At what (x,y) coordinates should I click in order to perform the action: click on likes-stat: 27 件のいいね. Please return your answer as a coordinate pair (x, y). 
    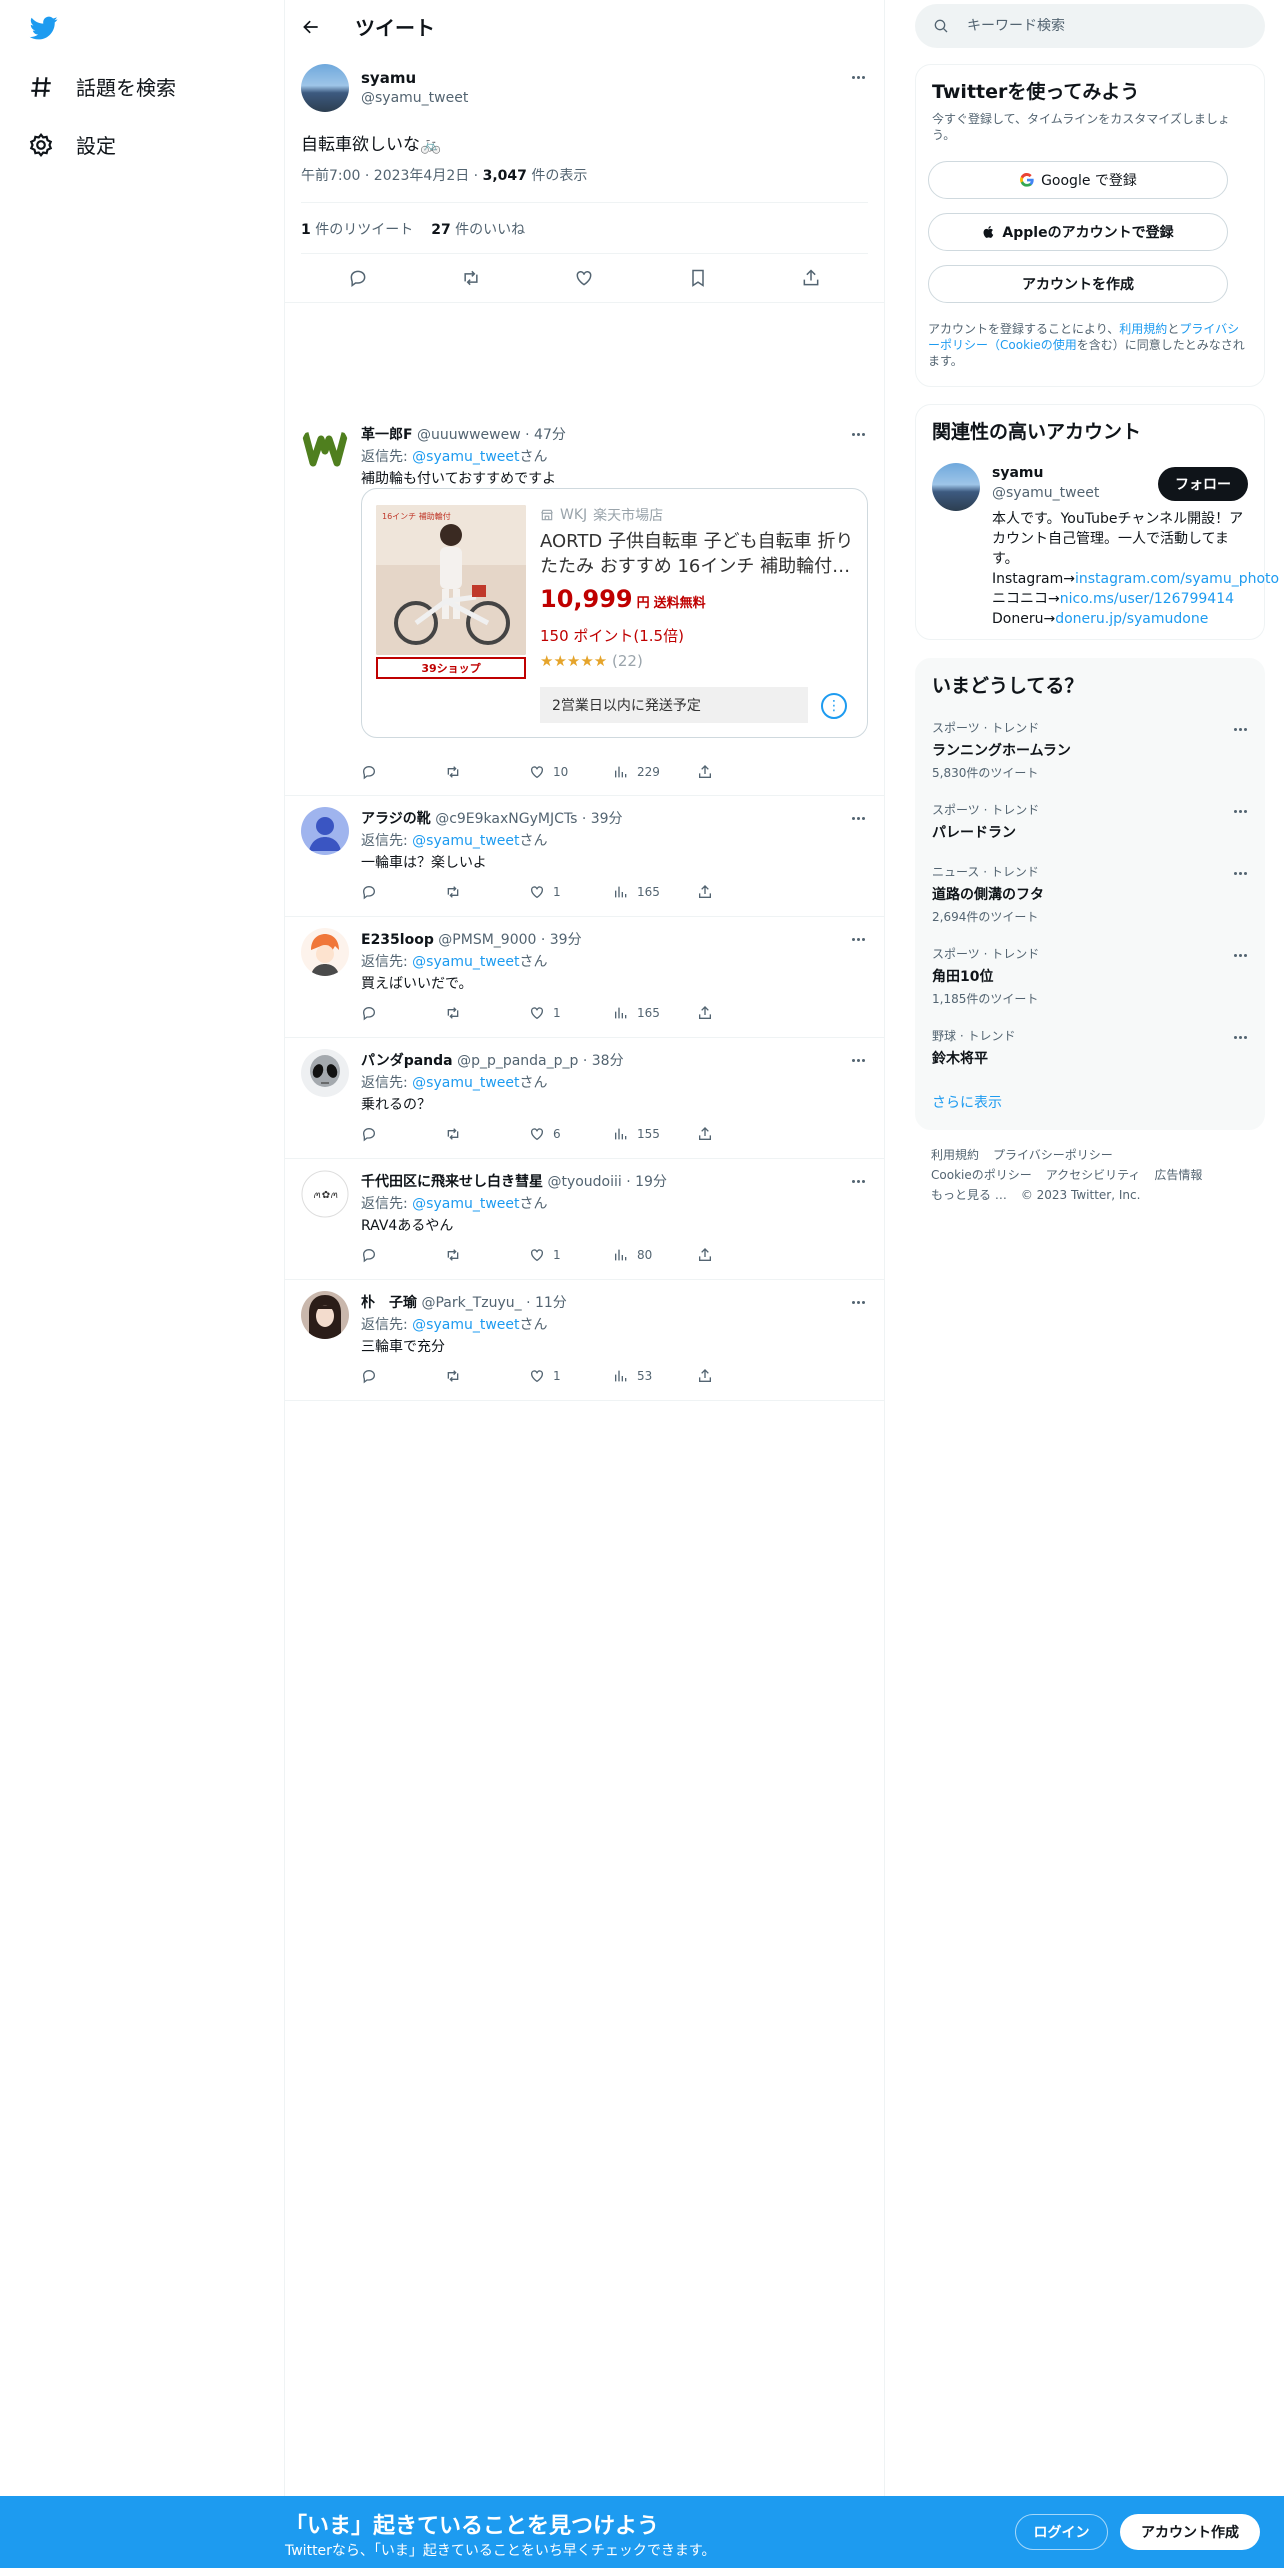
    Looking at the image, I should click on (478, 229).